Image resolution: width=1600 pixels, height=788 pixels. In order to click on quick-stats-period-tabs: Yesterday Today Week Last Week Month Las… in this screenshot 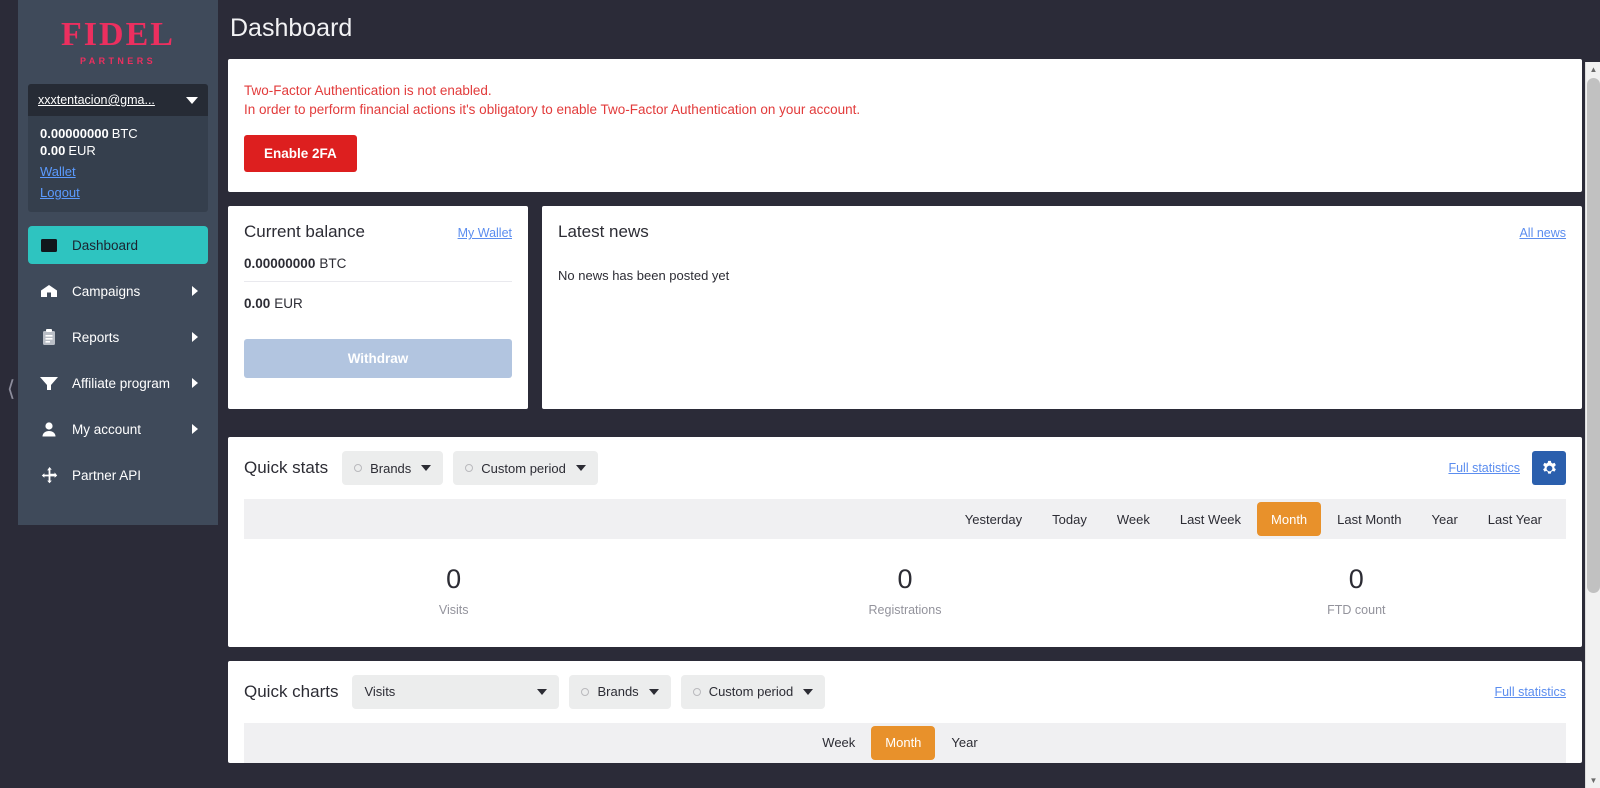, I will do `click(905, 519)`.